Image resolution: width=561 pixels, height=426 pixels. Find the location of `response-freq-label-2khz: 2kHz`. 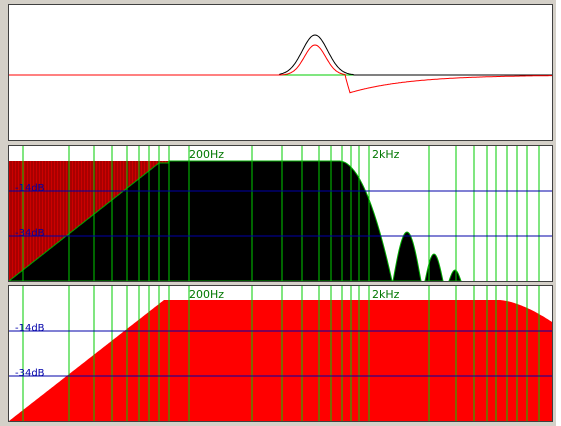

response-freq-label-2khz: 2kHz is located at coordinates (386, 294).